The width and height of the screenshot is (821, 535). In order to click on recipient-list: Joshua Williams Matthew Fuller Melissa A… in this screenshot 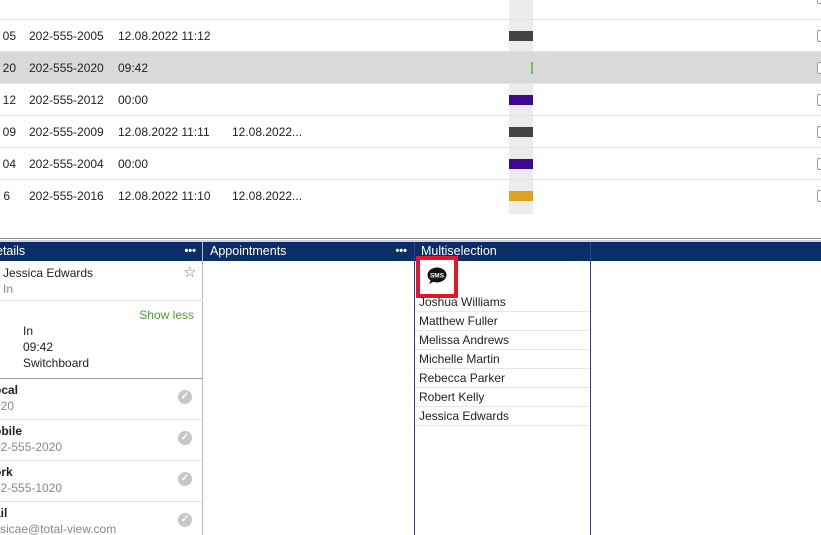, I will do `click(502, 359)`.